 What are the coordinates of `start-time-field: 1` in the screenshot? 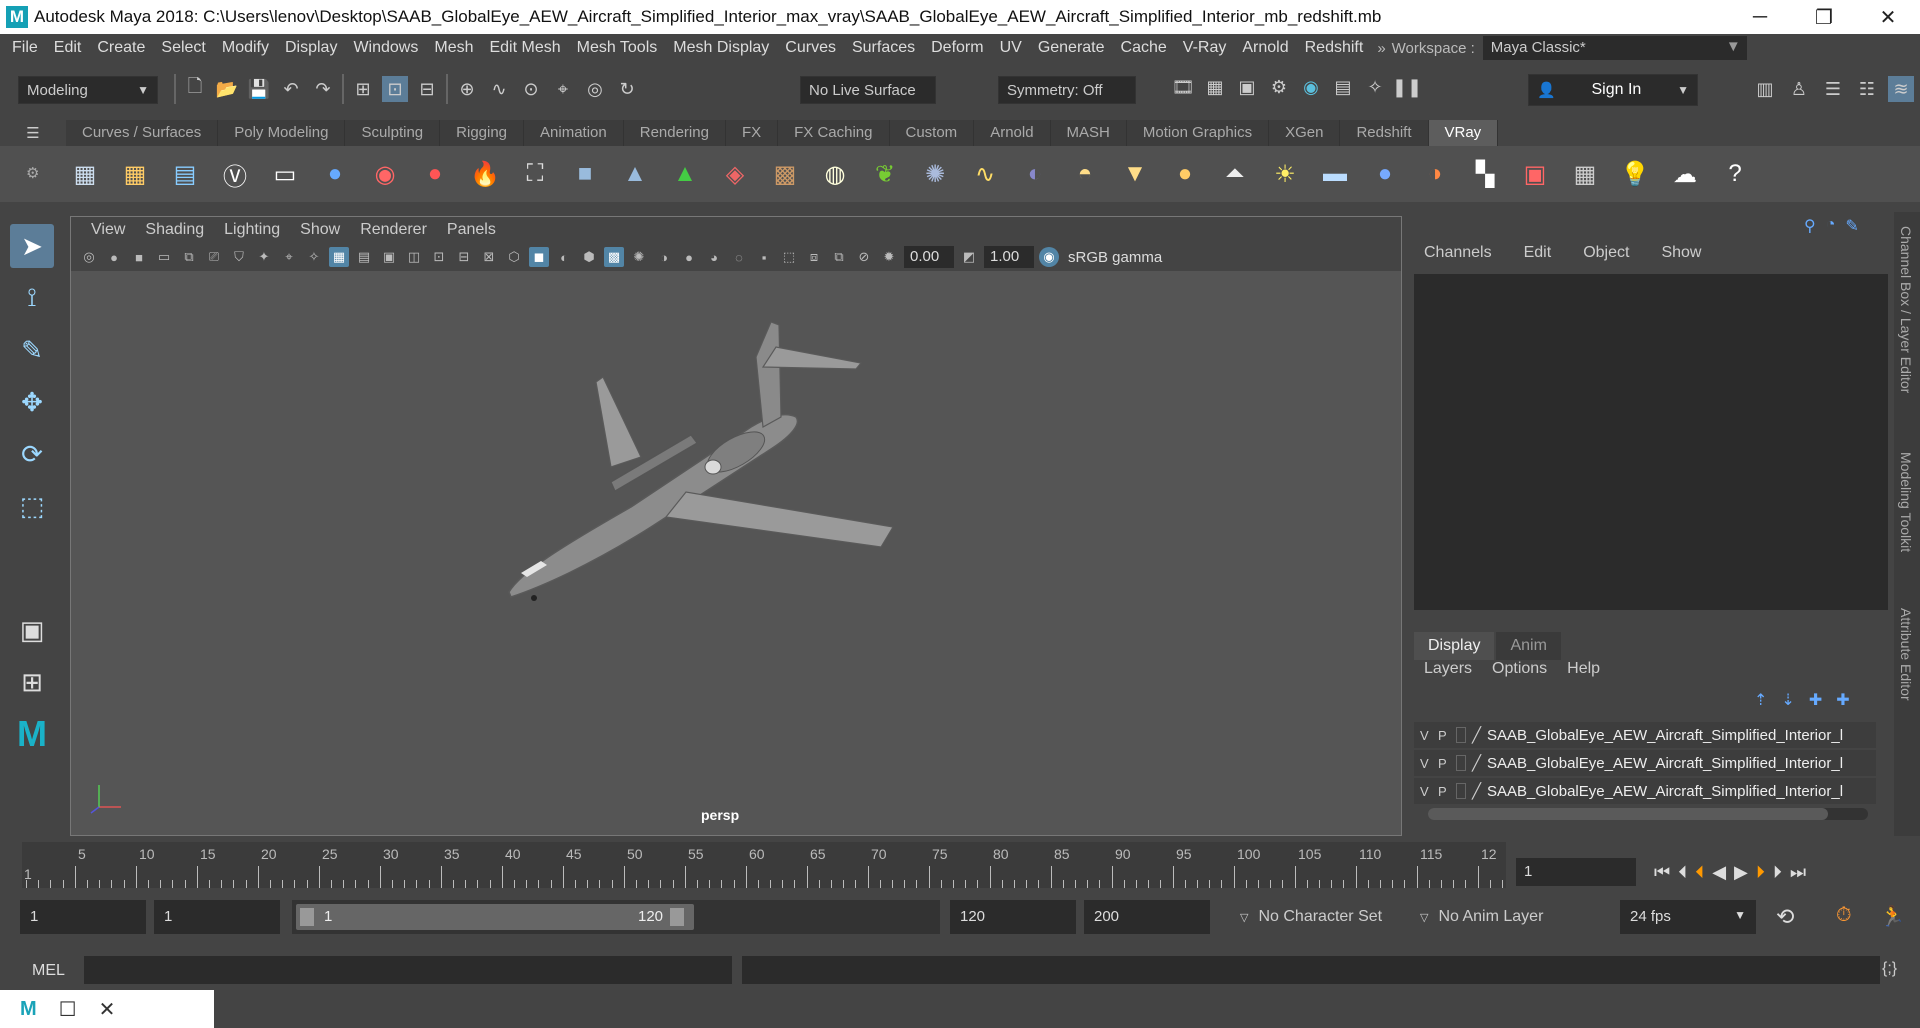 It's located at (83, 917).